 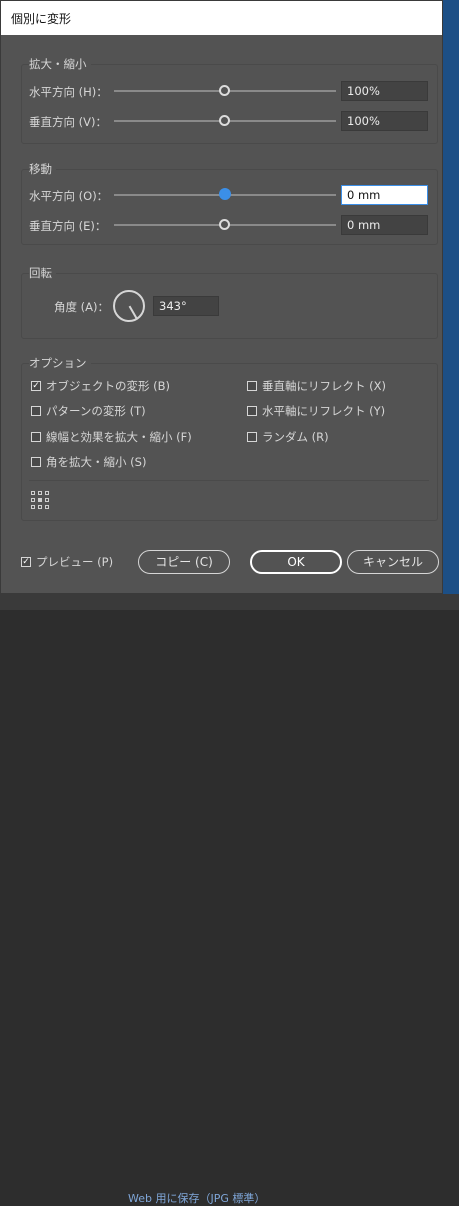 I want to click on transform-objects-label: オブジェクトの変形 (B), so click(x=108, y=386).